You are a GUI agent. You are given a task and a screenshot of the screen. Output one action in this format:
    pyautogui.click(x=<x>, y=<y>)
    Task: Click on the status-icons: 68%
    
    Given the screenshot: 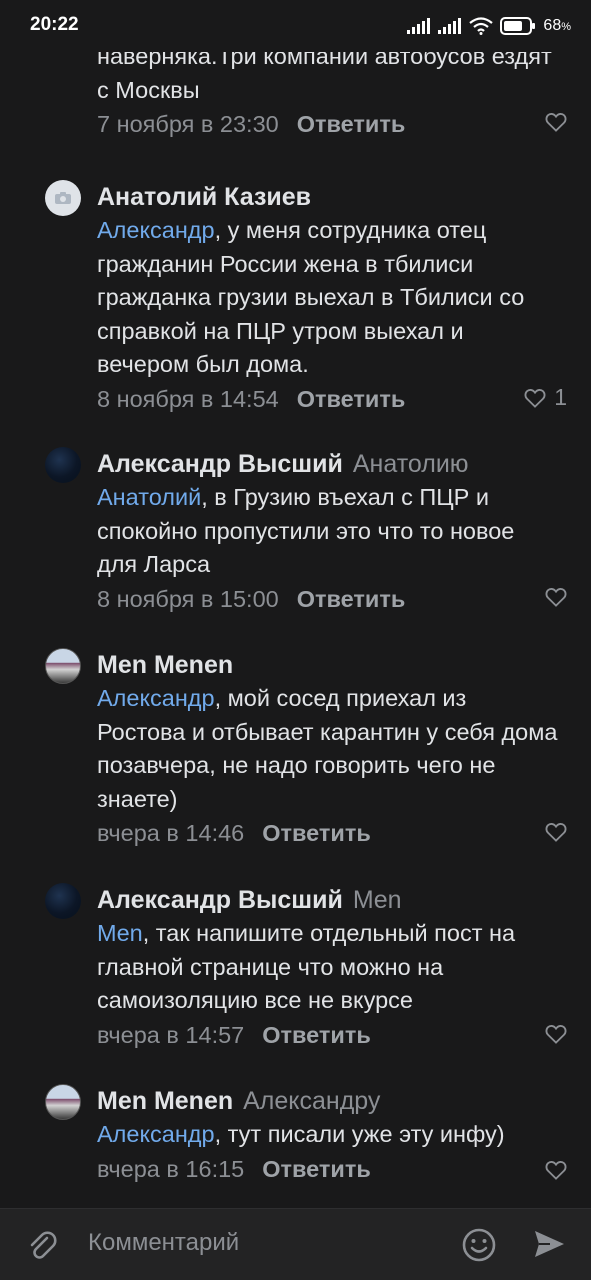 What is the action you would take?
    pyautogui.click(x=489, y=26)
    